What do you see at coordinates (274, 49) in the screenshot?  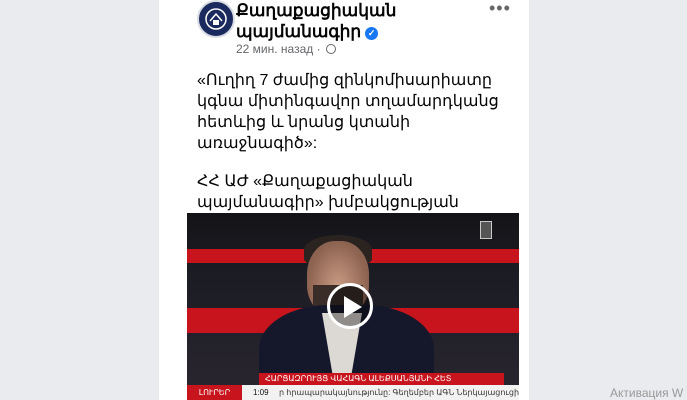 I see `post-timestamp: 22 мин. назад` at bounding box center [274, 49].